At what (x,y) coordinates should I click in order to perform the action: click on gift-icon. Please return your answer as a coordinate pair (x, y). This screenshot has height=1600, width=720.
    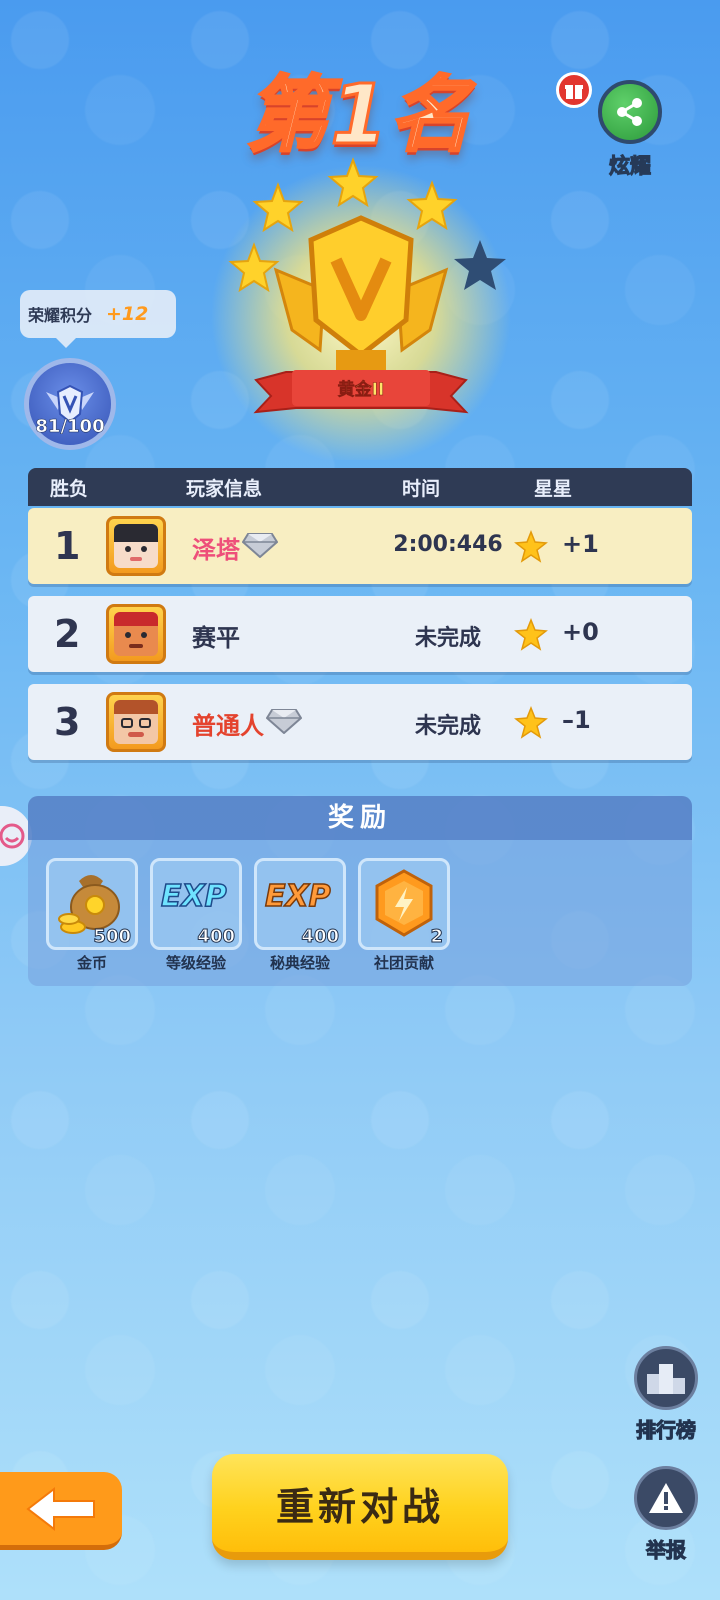
    Looking at the image, I should click on (574, 90).